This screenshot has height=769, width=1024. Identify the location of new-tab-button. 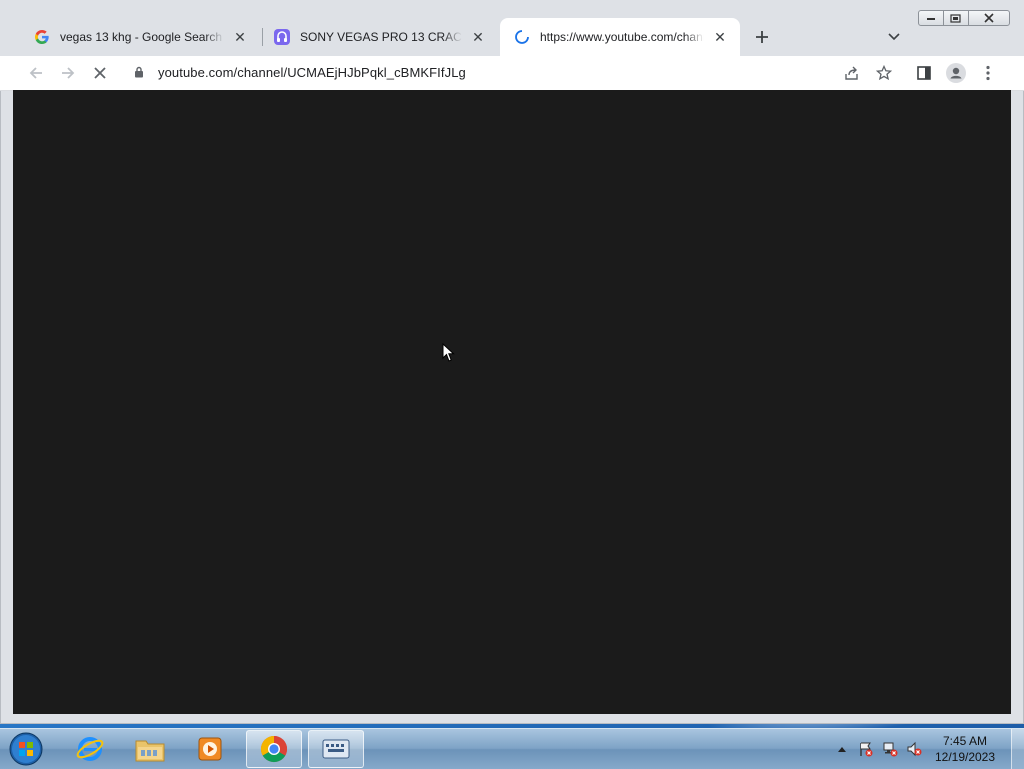
(762, 37).